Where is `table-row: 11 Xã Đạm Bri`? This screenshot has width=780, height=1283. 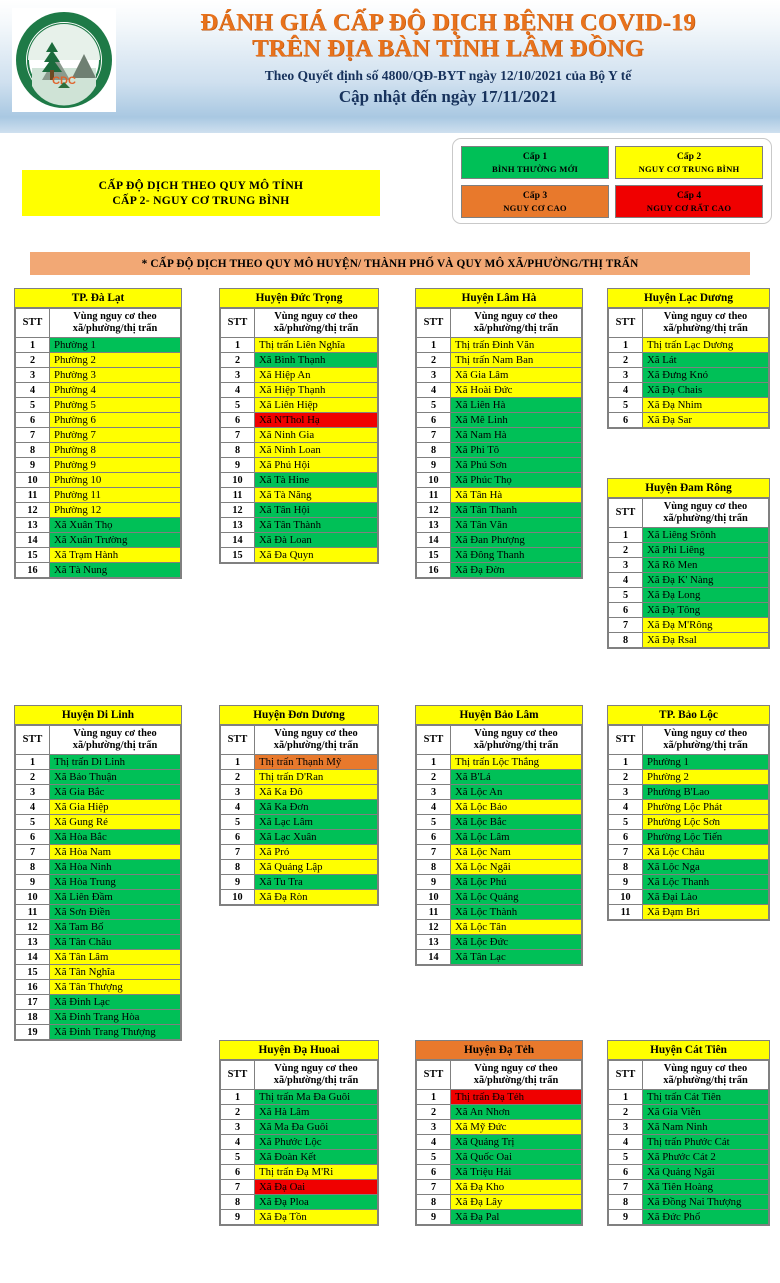
table-row: 11 Xã Đạm Bri is located at coordinates (688, 912).